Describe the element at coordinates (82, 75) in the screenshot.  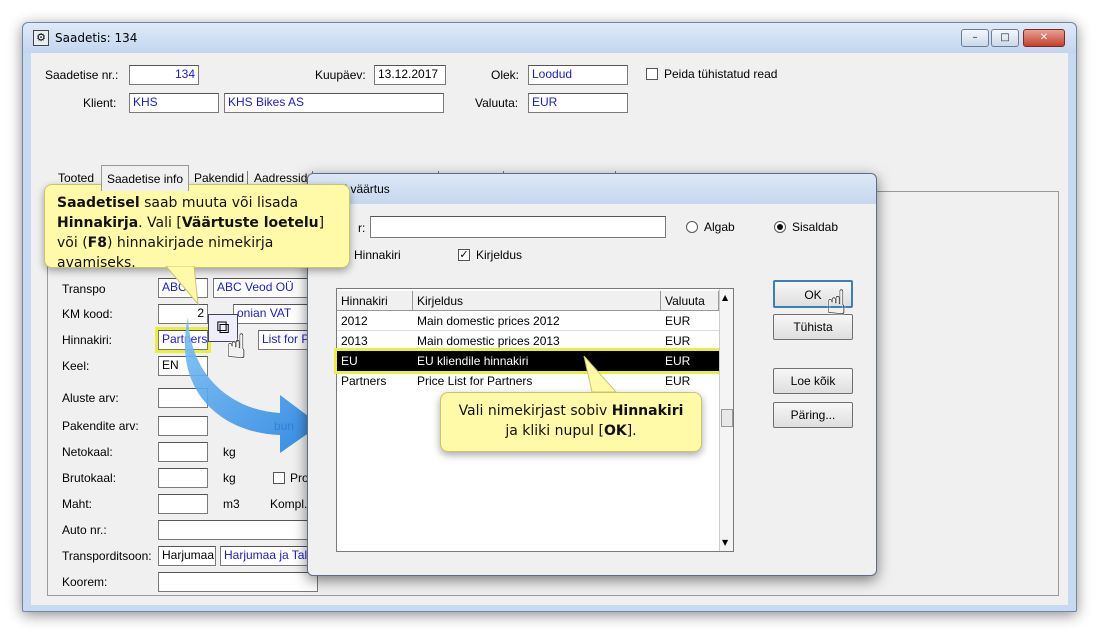
I see `nr-label: Saadetise nr.:` at that location.